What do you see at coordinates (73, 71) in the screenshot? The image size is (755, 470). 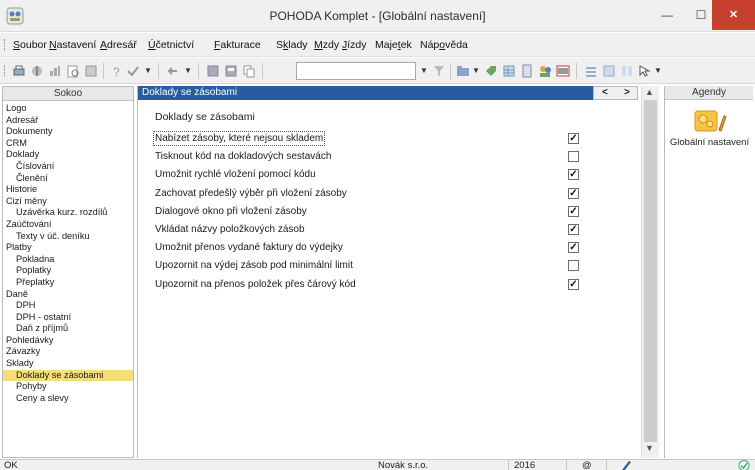 I see `preview-icon` at bounding box center [73, 71].